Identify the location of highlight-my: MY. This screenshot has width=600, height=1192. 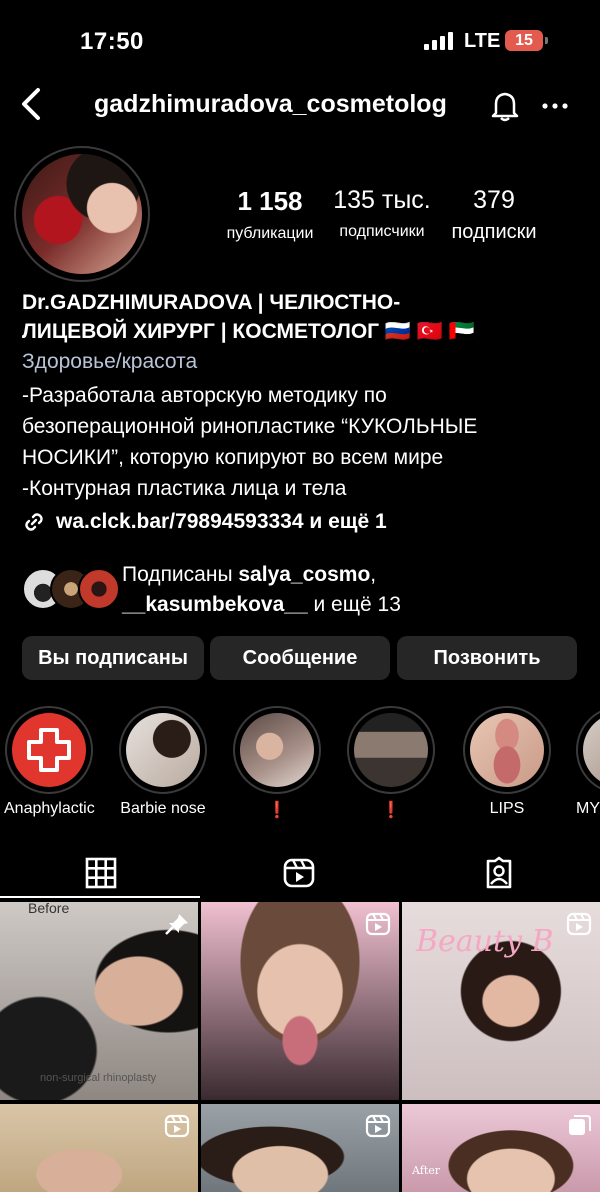
(588, 771).